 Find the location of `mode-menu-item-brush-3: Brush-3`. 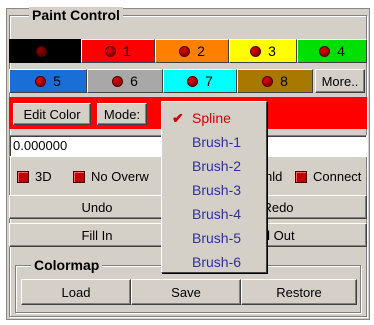

mode-menu-item-brush-3: Brush-3 is located at coordinates (214, 190).